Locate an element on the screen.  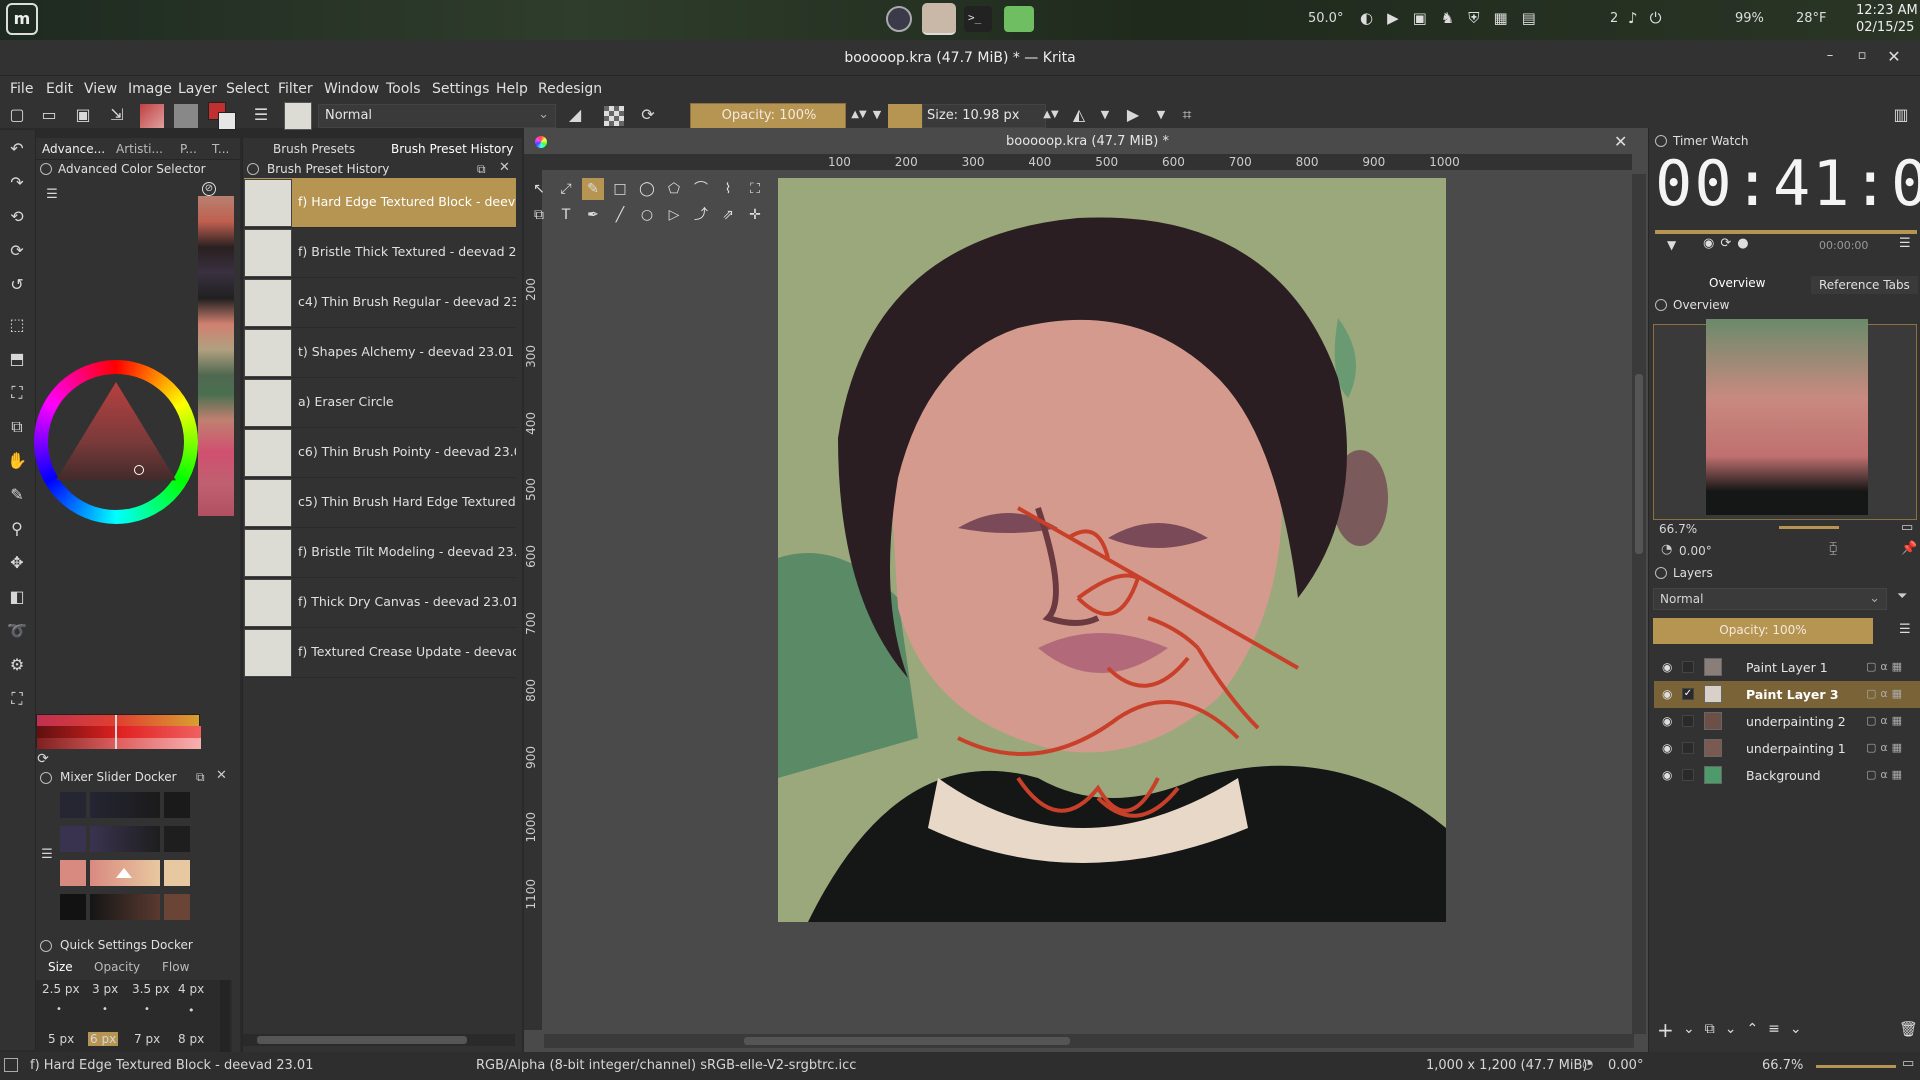
fill-icon: ◧ is located at coordinates (17, 597).